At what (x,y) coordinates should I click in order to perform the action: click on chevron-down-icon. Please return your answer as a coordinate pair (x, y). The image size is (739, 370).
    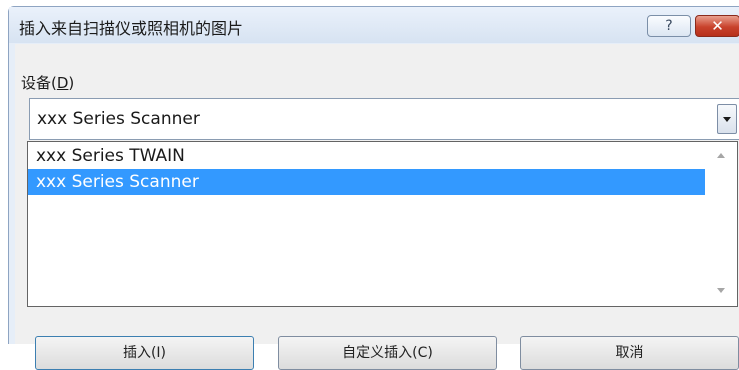
    Looking at the image, I should click on (727, 119).